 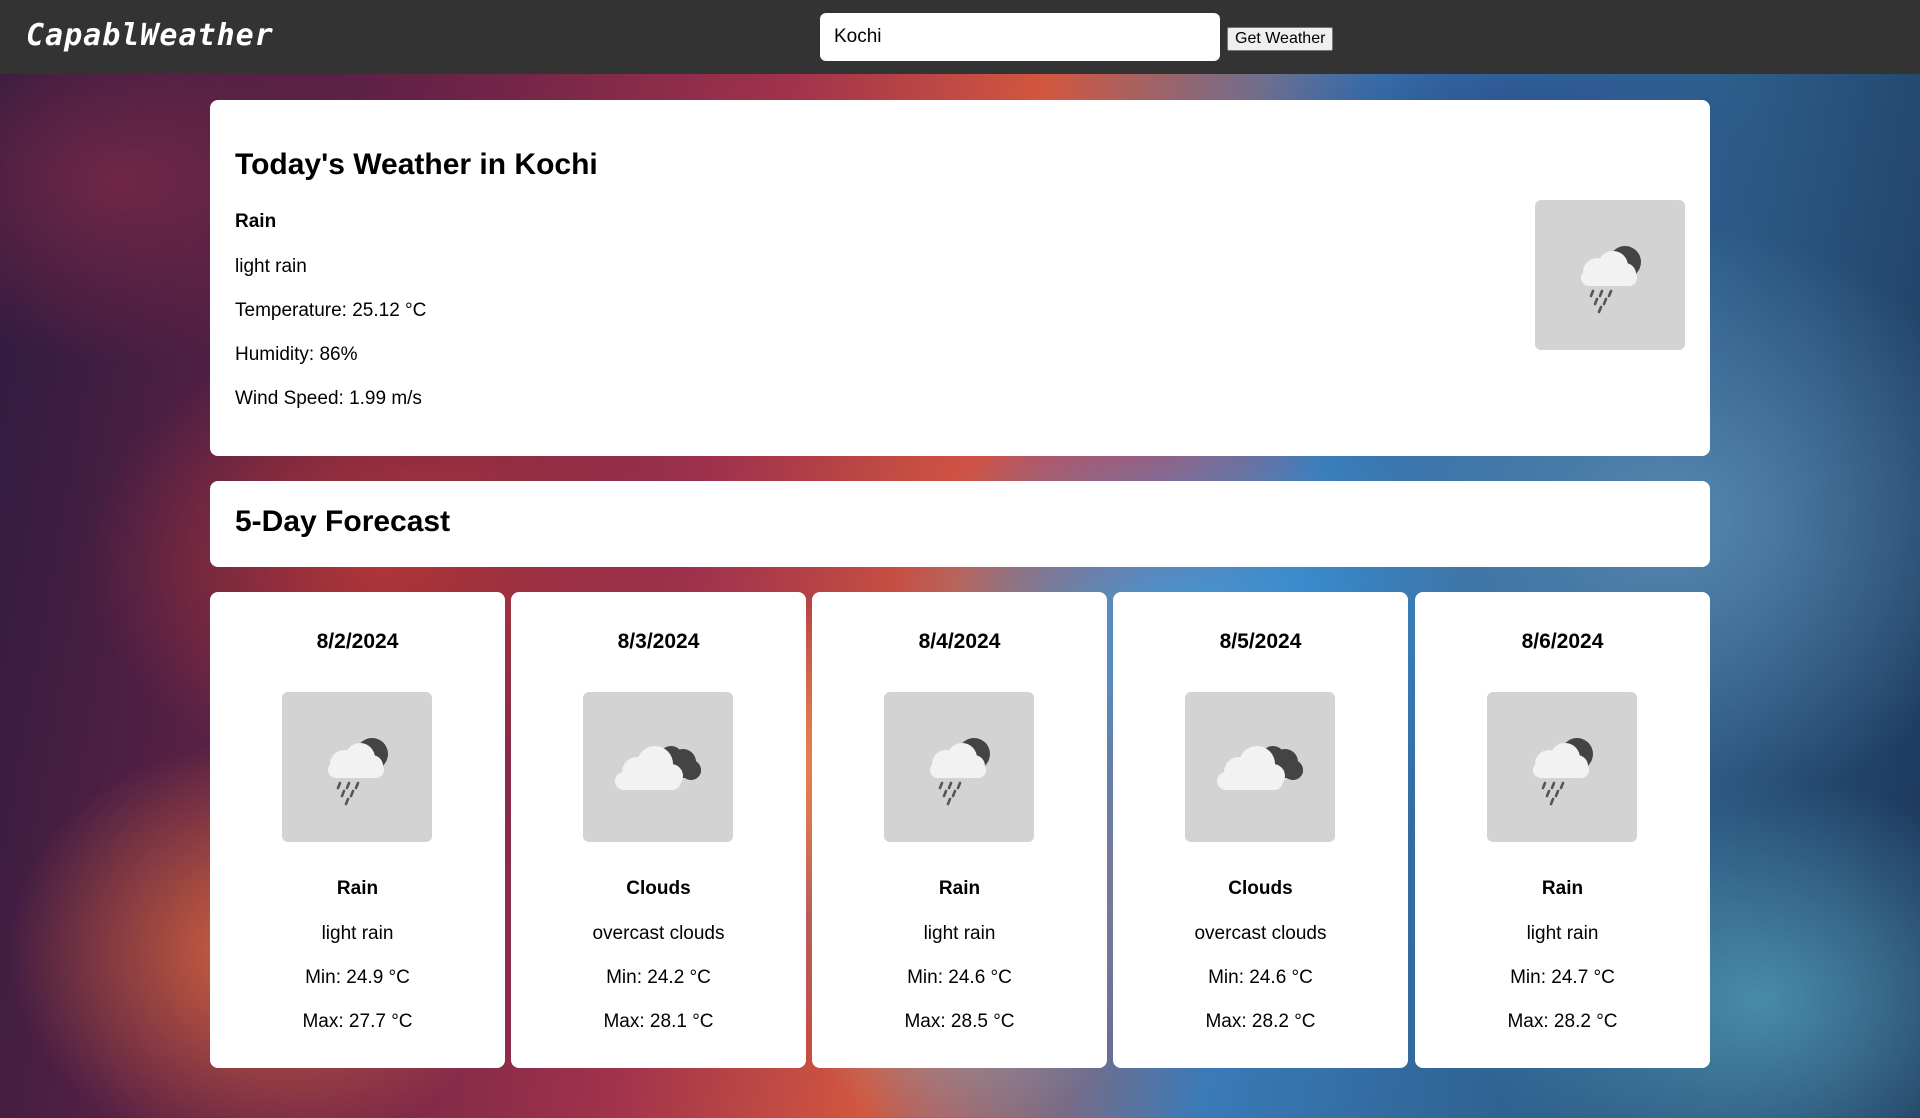 I want to click on forecast-header-card: 5-Day Forecast, so click(x=960, y=524).